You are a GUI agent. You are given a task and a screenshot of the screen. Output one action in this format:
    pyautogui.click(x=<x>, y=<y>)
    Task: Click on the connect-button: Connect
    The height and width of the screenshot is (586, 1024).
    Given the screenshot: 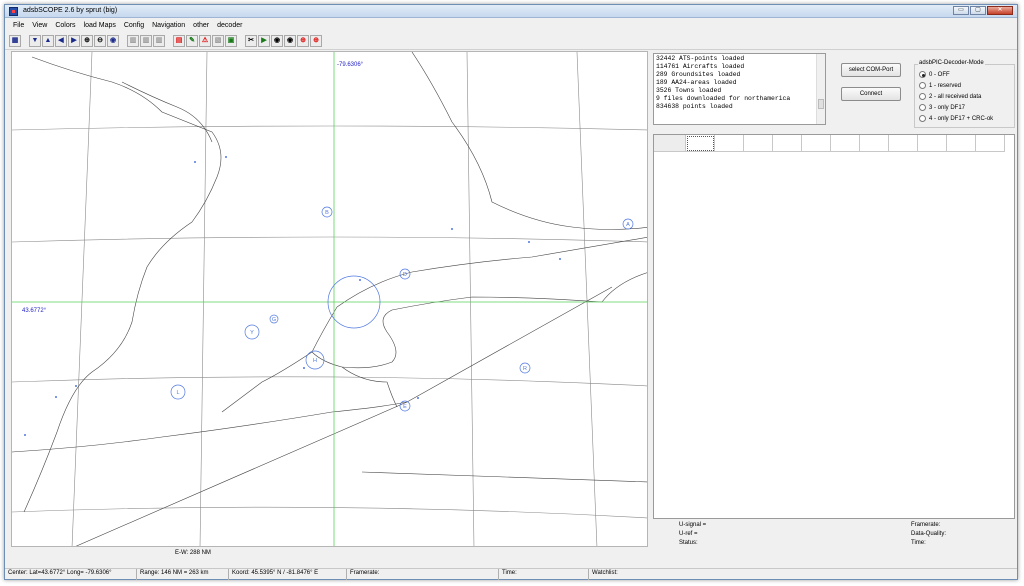 What is the action you would take?
    pyautogui.click(x=871, y=94)
    